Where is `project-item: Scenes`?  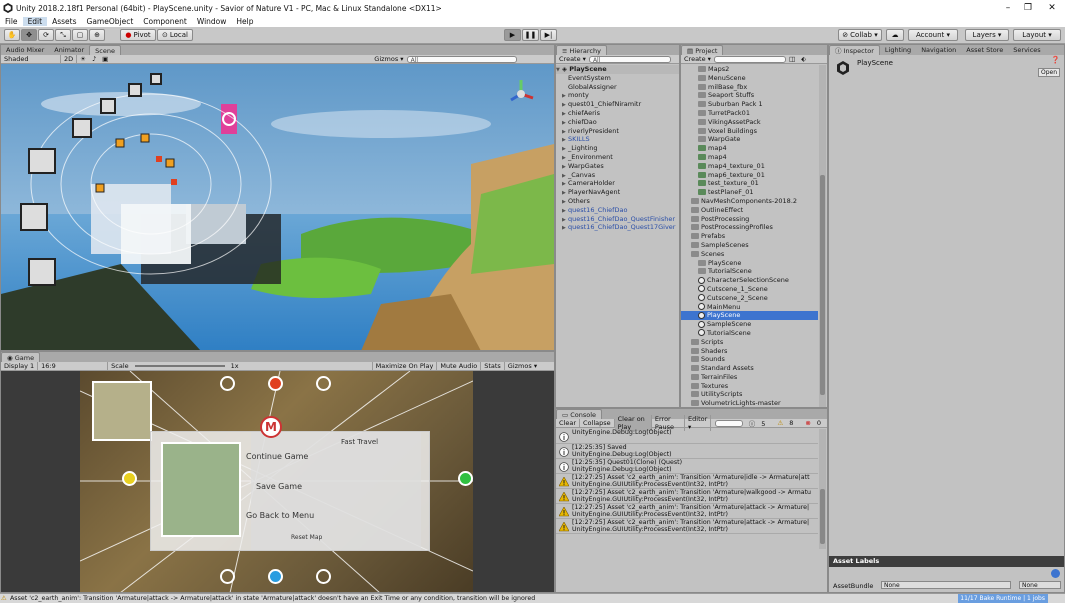
project-item: Scenes is located at coordinates (749, 254).